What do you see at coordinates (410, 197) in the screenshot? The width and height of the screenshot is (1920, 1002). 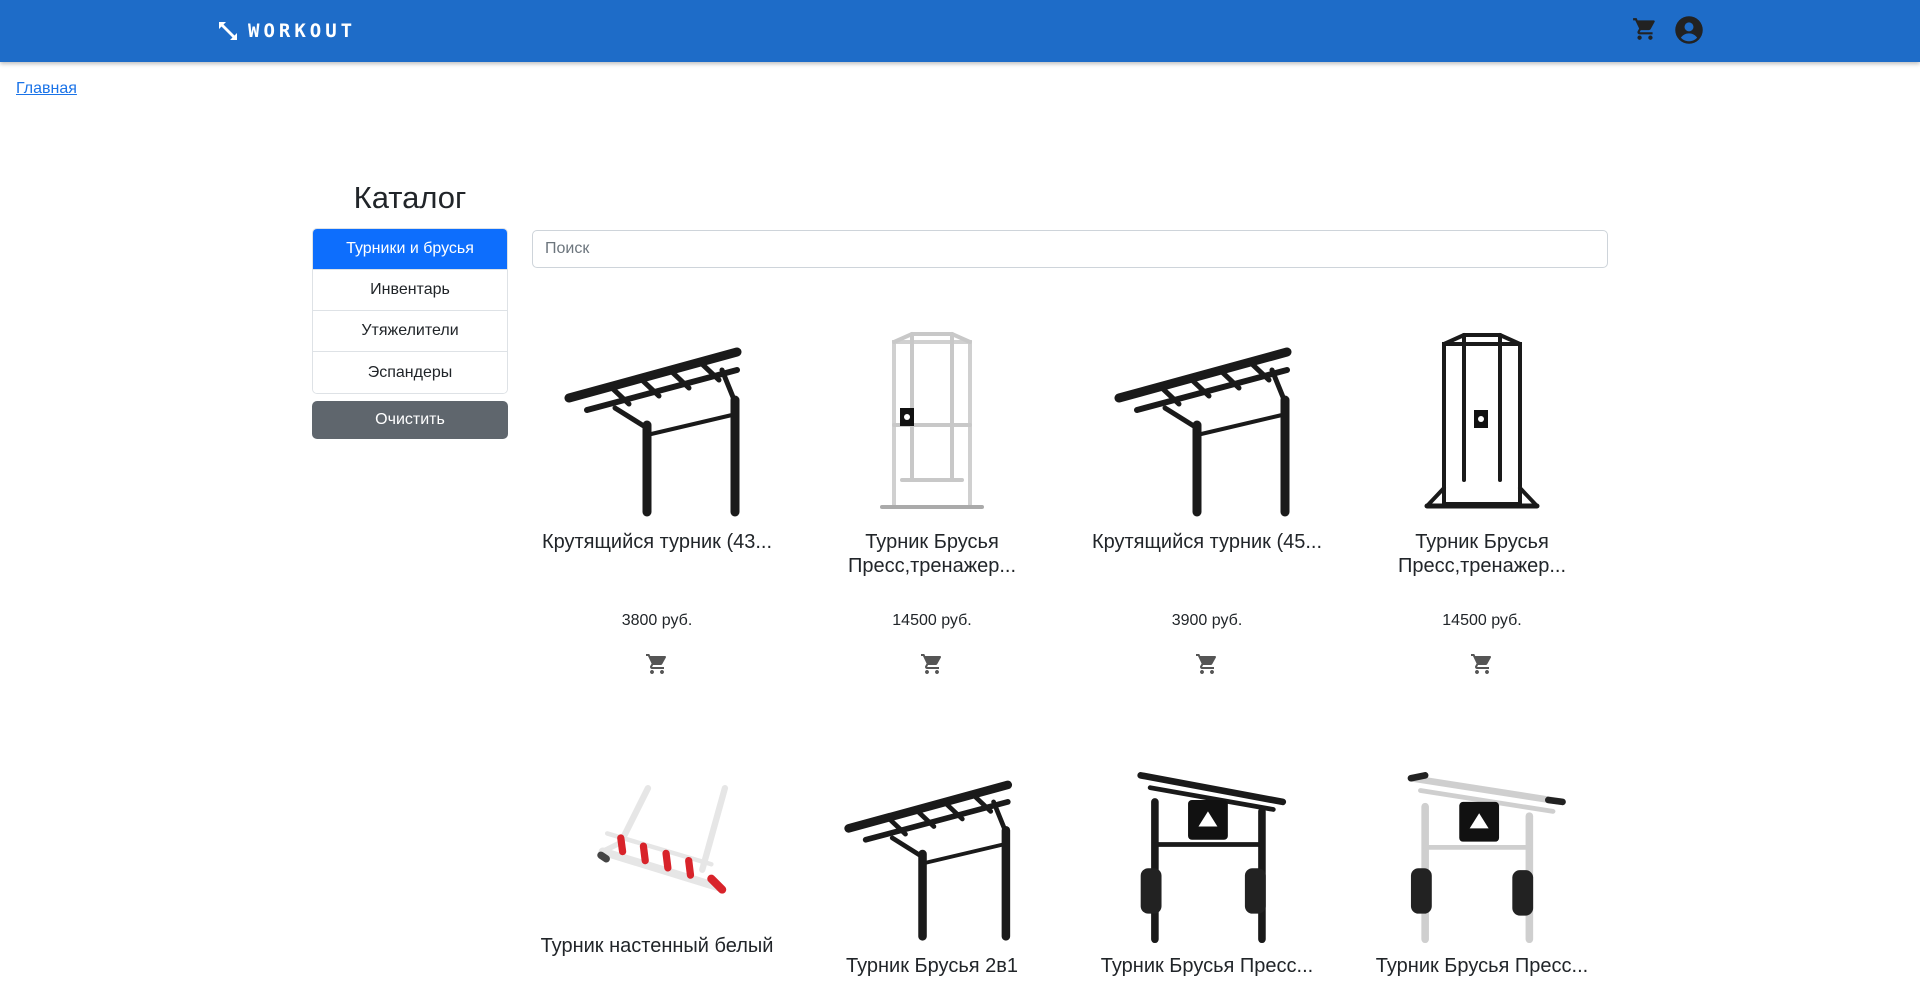 I see `catalog-title: Каталог` at bounding box center [410, 197].